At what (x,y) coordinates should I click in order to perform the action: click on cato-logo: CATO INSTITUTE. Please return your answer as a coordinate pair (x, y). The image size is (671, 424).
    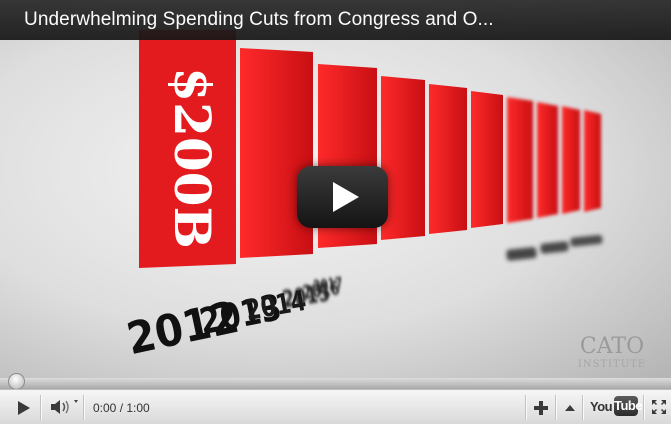
    Looking at the image, I should click on (612, 352).